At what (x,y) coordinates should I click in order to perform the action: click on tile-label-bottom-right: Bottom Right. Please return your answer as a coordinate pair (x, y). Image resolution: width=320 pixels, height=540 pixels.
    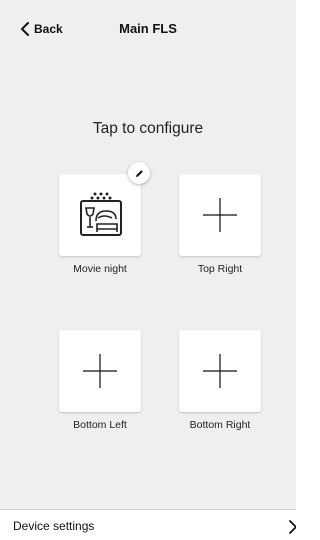
    Looking at the image, I should click on (220, 425).